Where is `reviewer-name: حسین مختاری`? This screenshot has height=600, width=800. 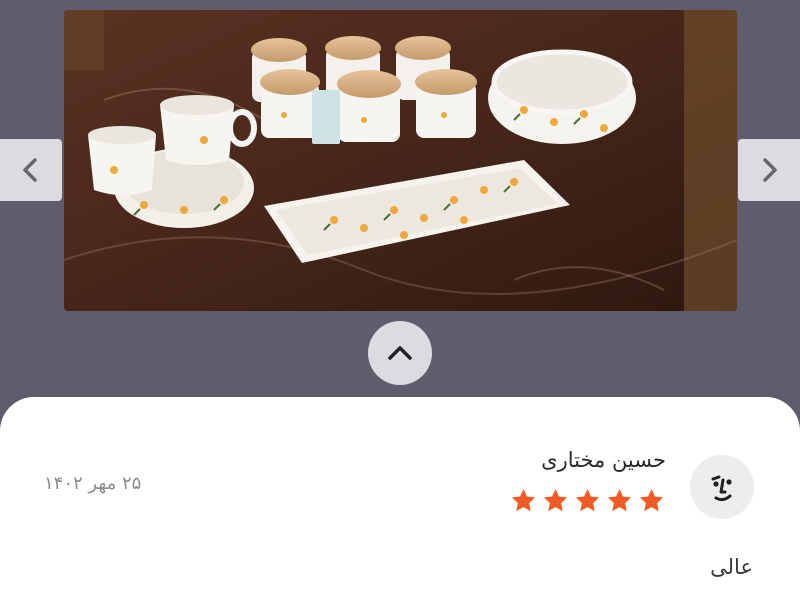 reviewer-name: حسین مختاری is located at coordinates (603, 460).